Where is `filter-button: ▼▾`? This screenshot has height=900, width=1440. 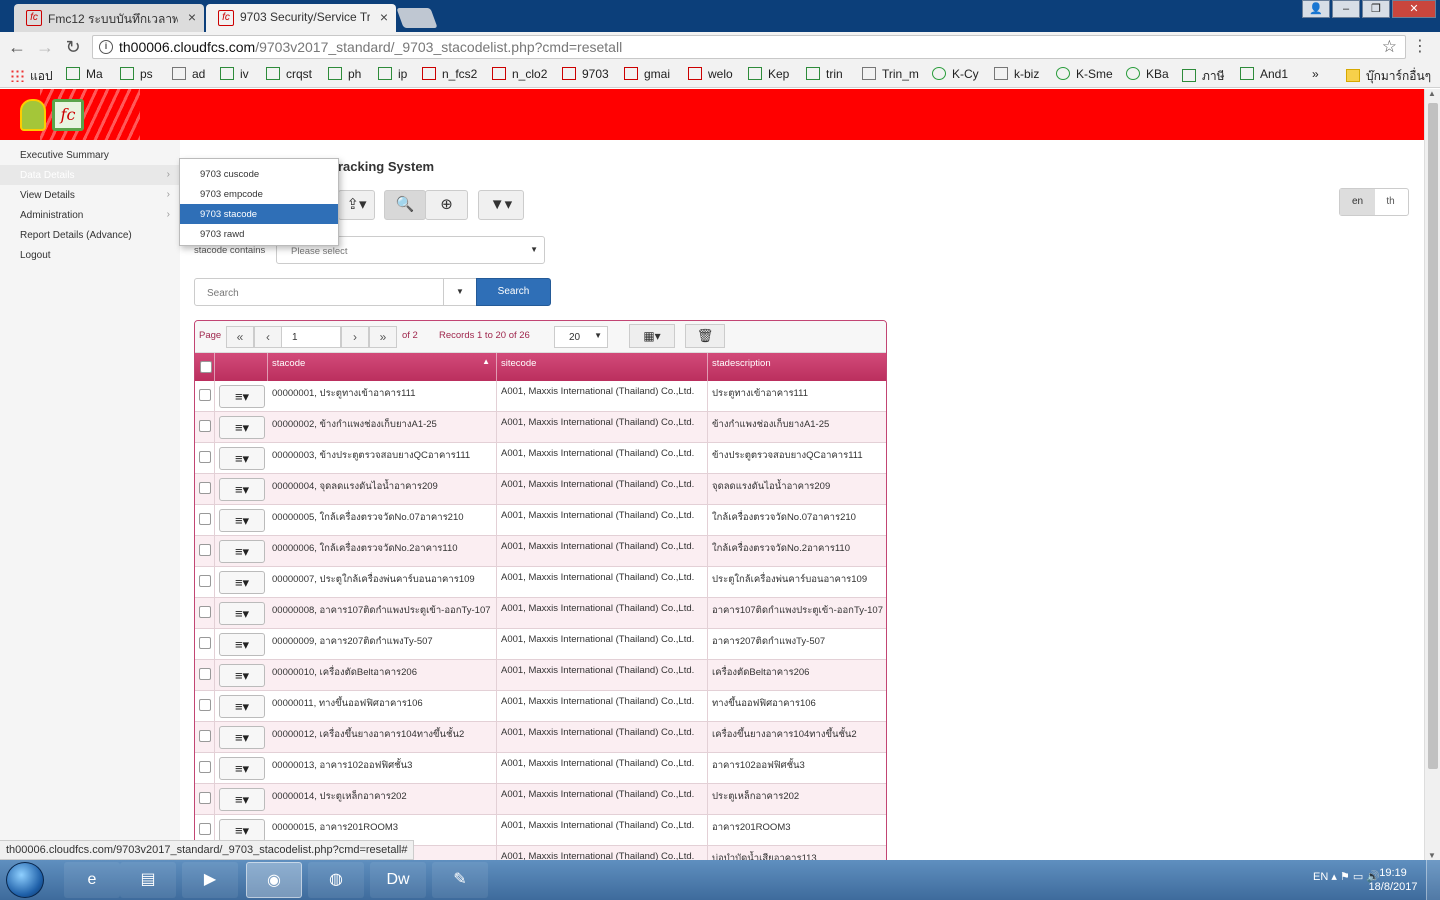 filter-button: ▼▾ is located at coordinates (501, 205).